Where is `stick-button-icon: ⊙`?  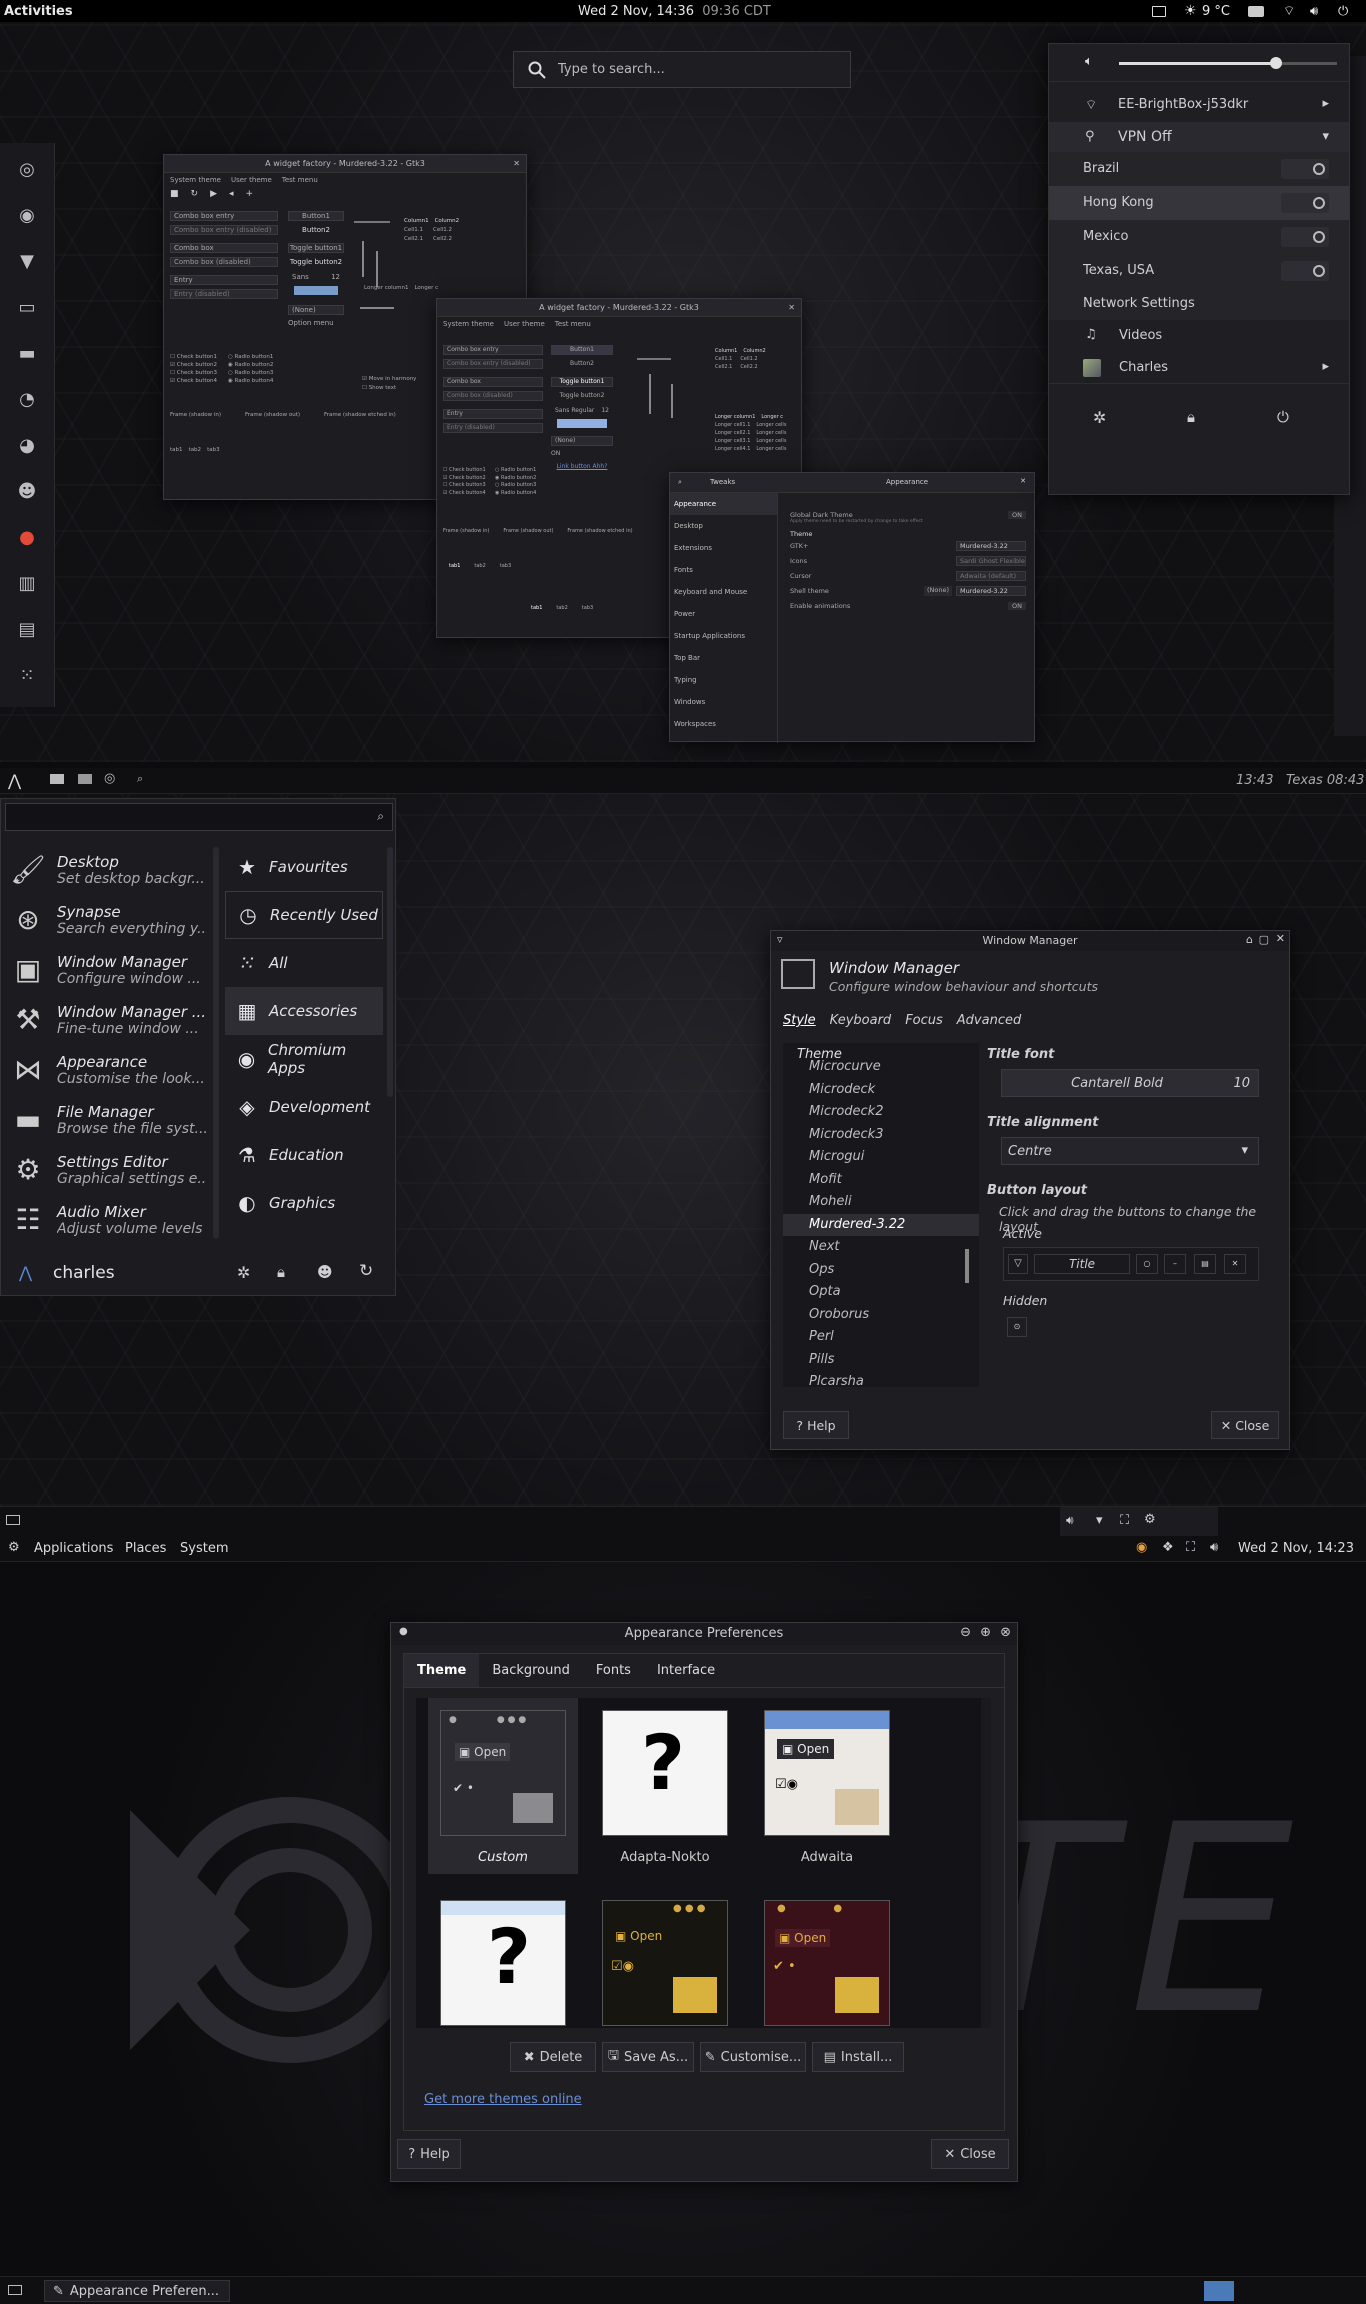
stick-button-icon: ⊙ is located at coordinates (1017, 1327).